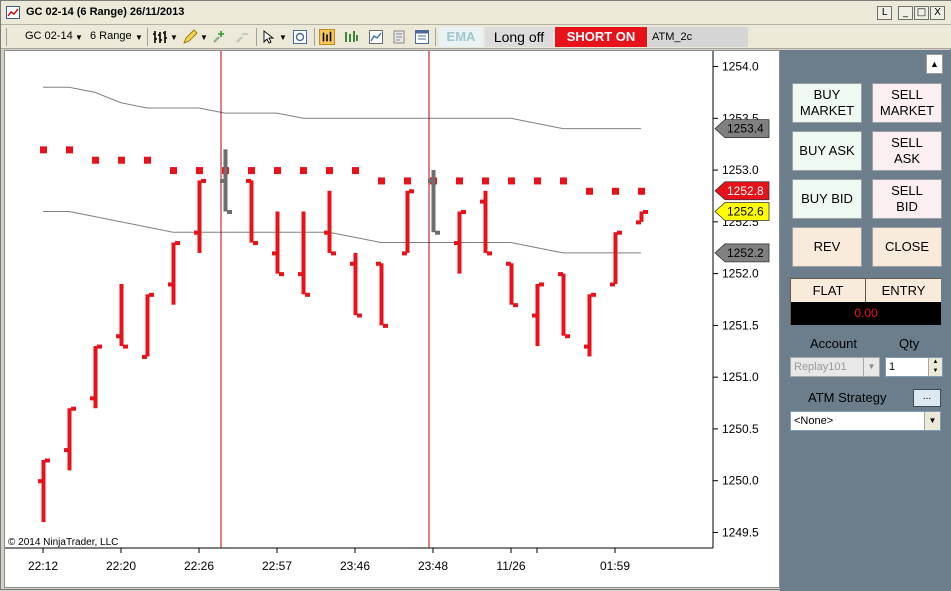 The height and width of the screenshot is (591, 951). What do you see at coordinates (935, 367) in the screenshot?
I see `spinner-icon: ▲ ▼` at bounding box center [935, 367].